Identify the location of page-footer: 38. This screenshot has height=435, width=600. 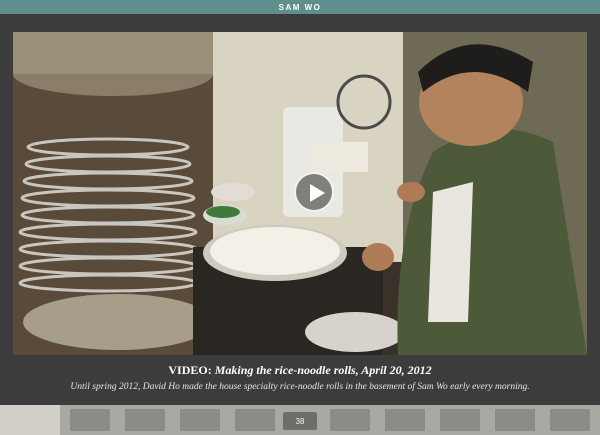
(300, 420).